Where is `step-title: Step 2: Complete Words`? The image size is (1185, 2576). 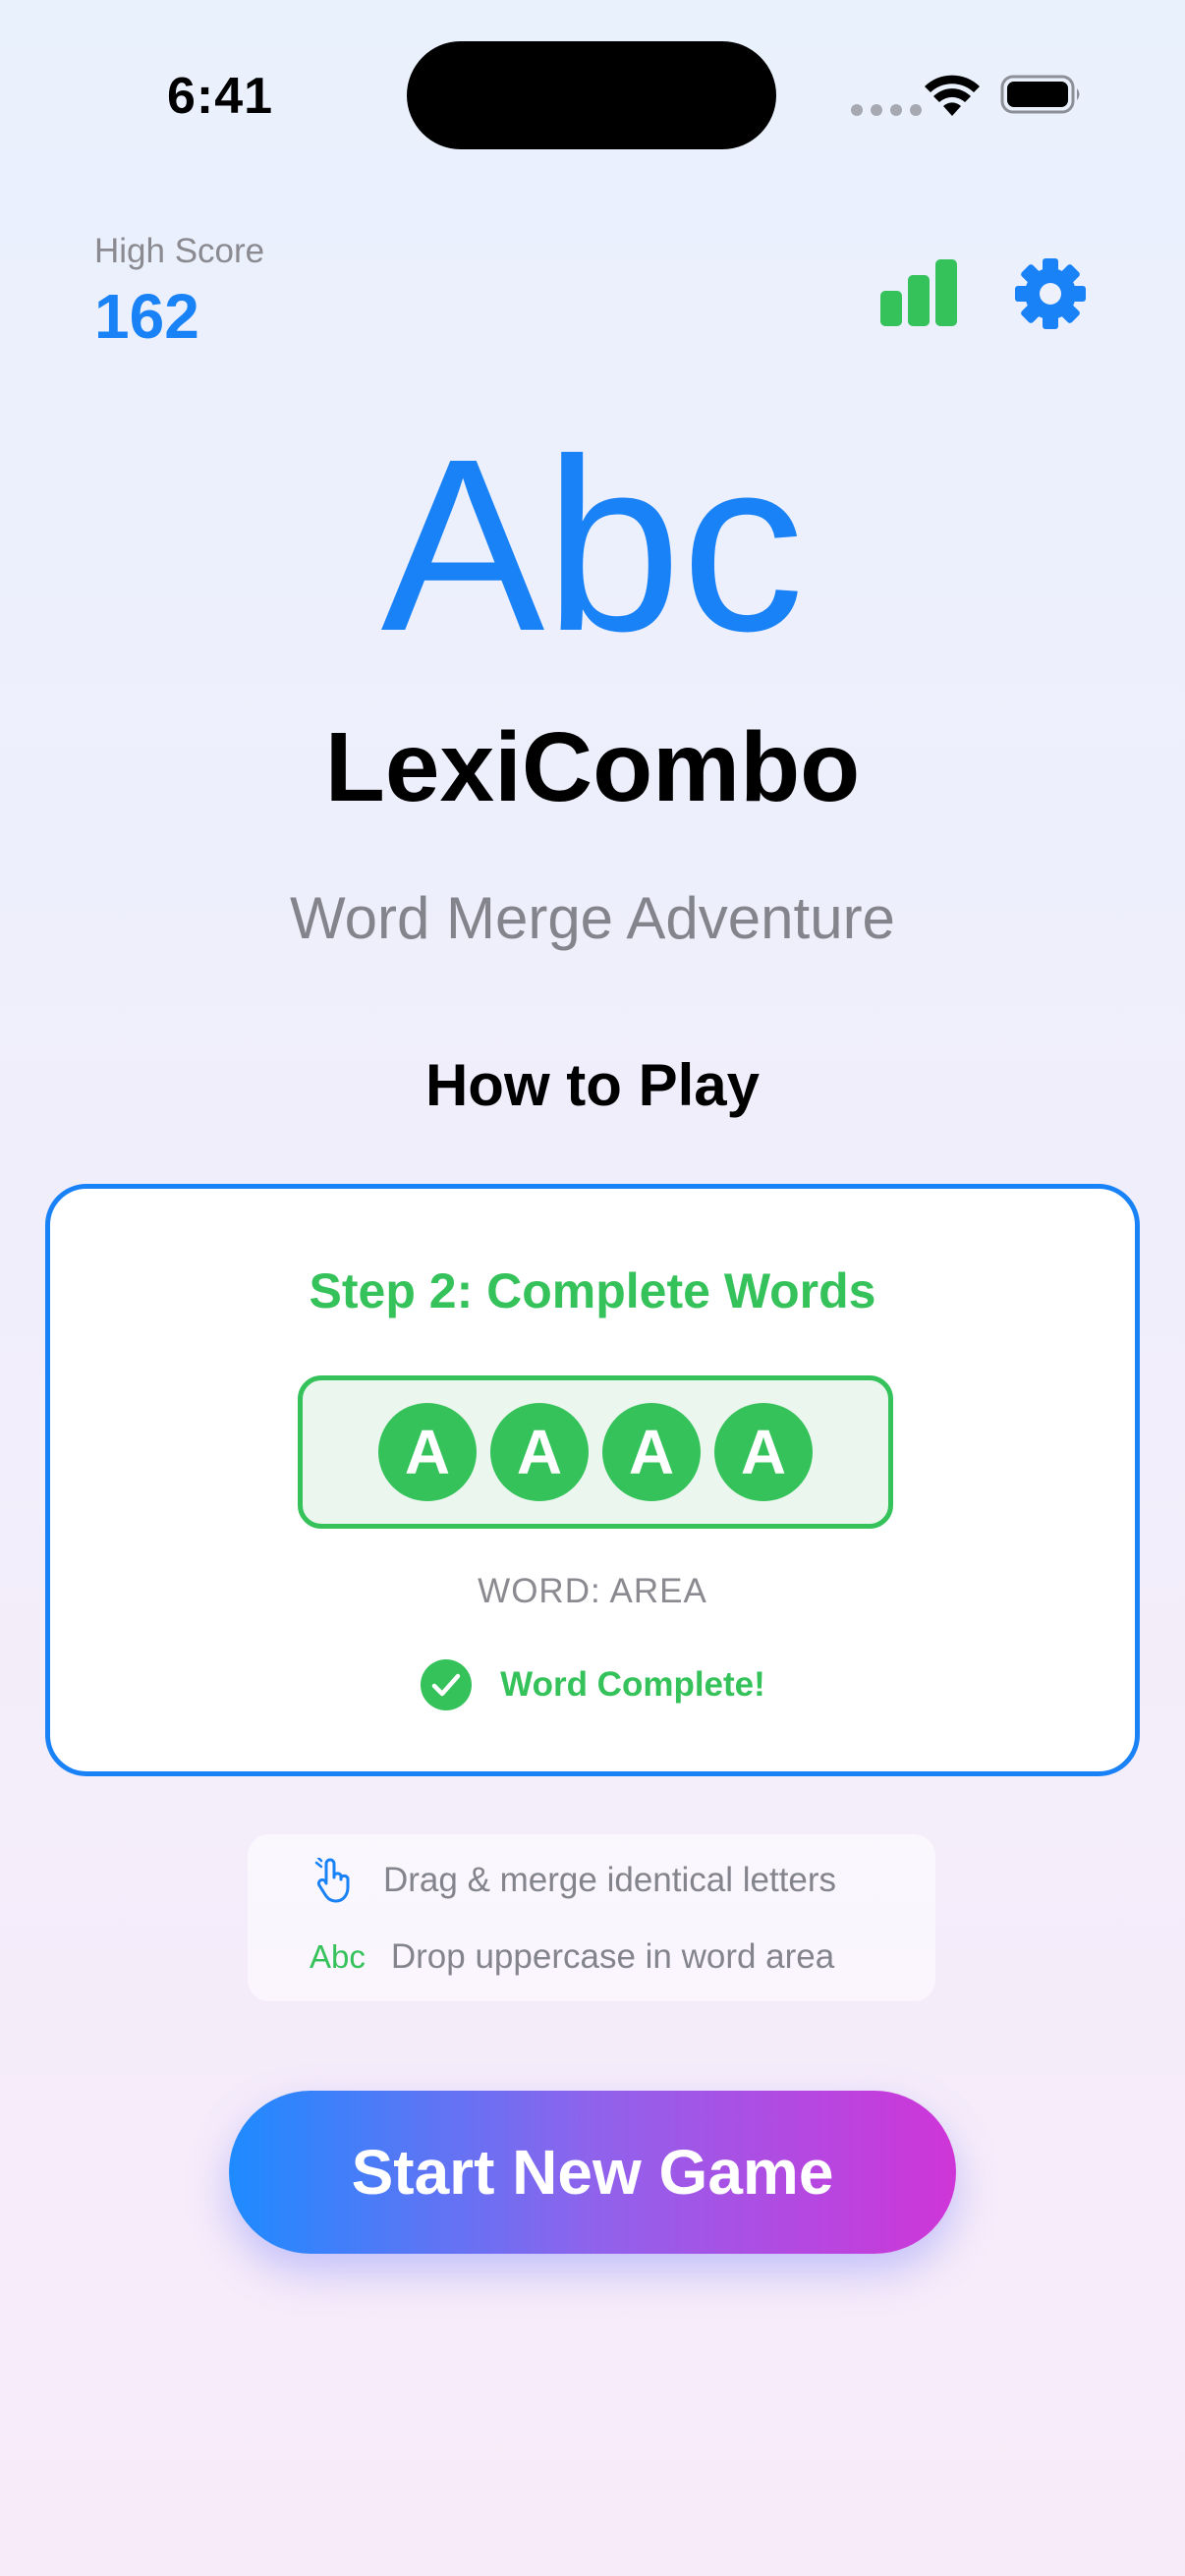
step-title: Step 2: Complete Words is located at coordinates (592, 1290).